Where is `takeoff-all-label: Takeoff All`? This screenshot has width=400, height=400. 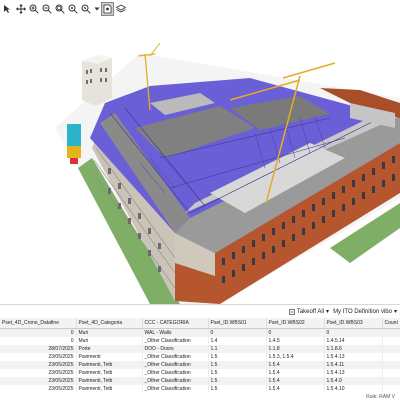 takeoff-all-label: Takeoff All is located at coordinates (310, 311).